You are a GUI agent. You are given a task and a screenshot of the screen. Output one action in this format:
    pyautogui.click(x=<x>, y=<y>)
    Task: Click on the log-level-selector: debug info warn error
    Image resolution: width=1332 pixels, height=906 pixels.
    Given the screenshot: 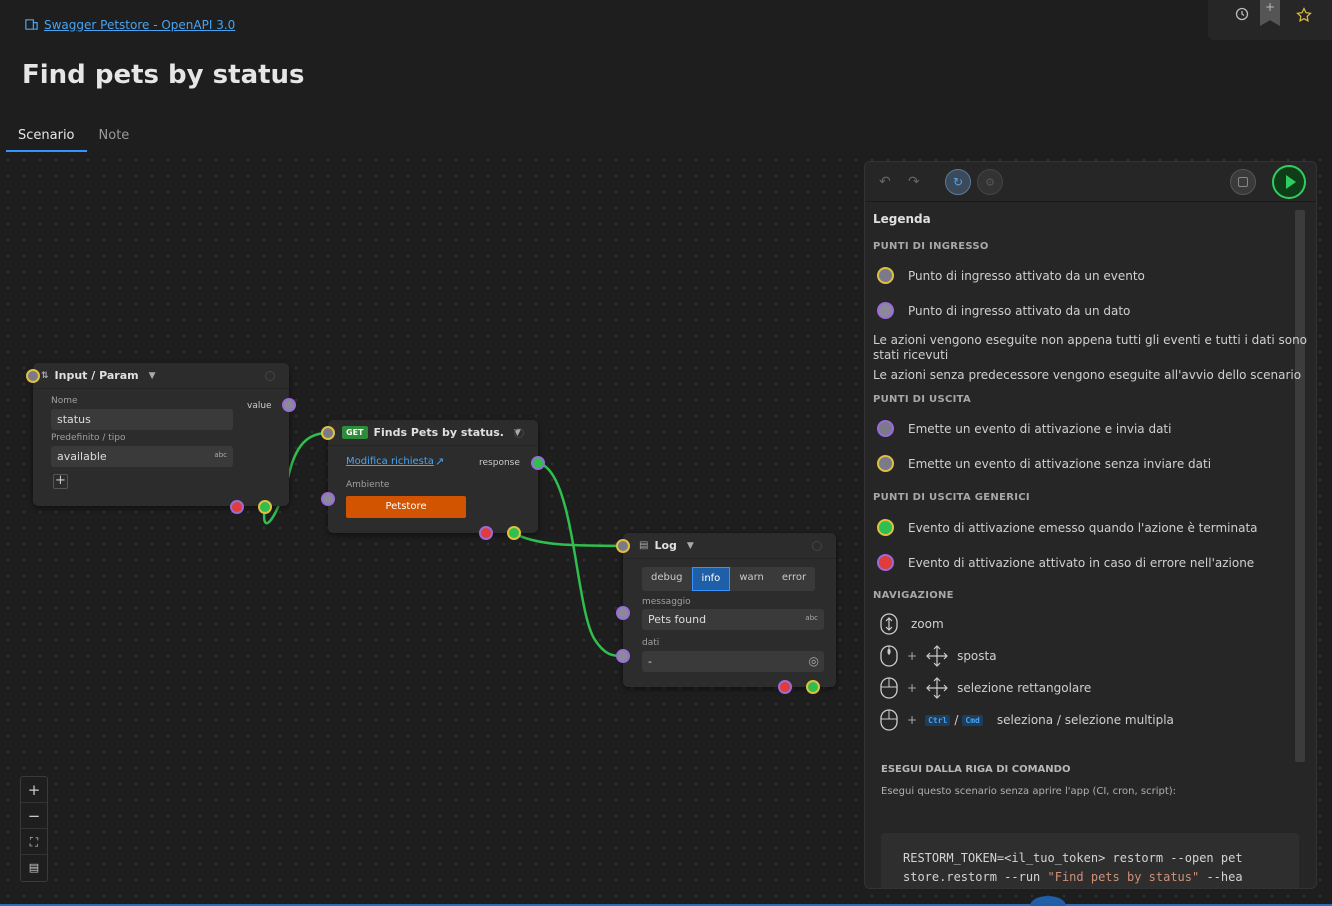 What is the action you would take?
    pyautogui.click(x=729, y=579)
    